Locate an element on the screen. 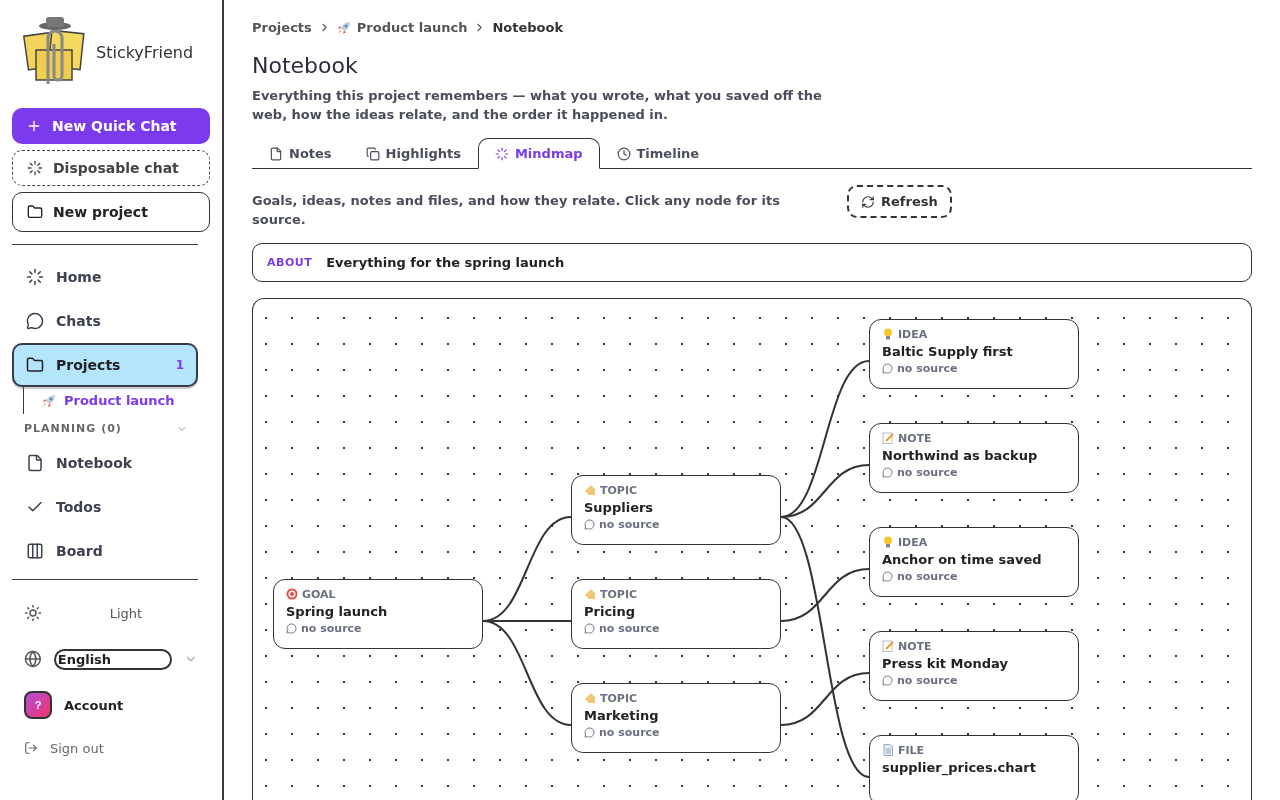 The width and height of the screenshot is (1280, 800). tab: Highlights is located at coordinates (413, 154).